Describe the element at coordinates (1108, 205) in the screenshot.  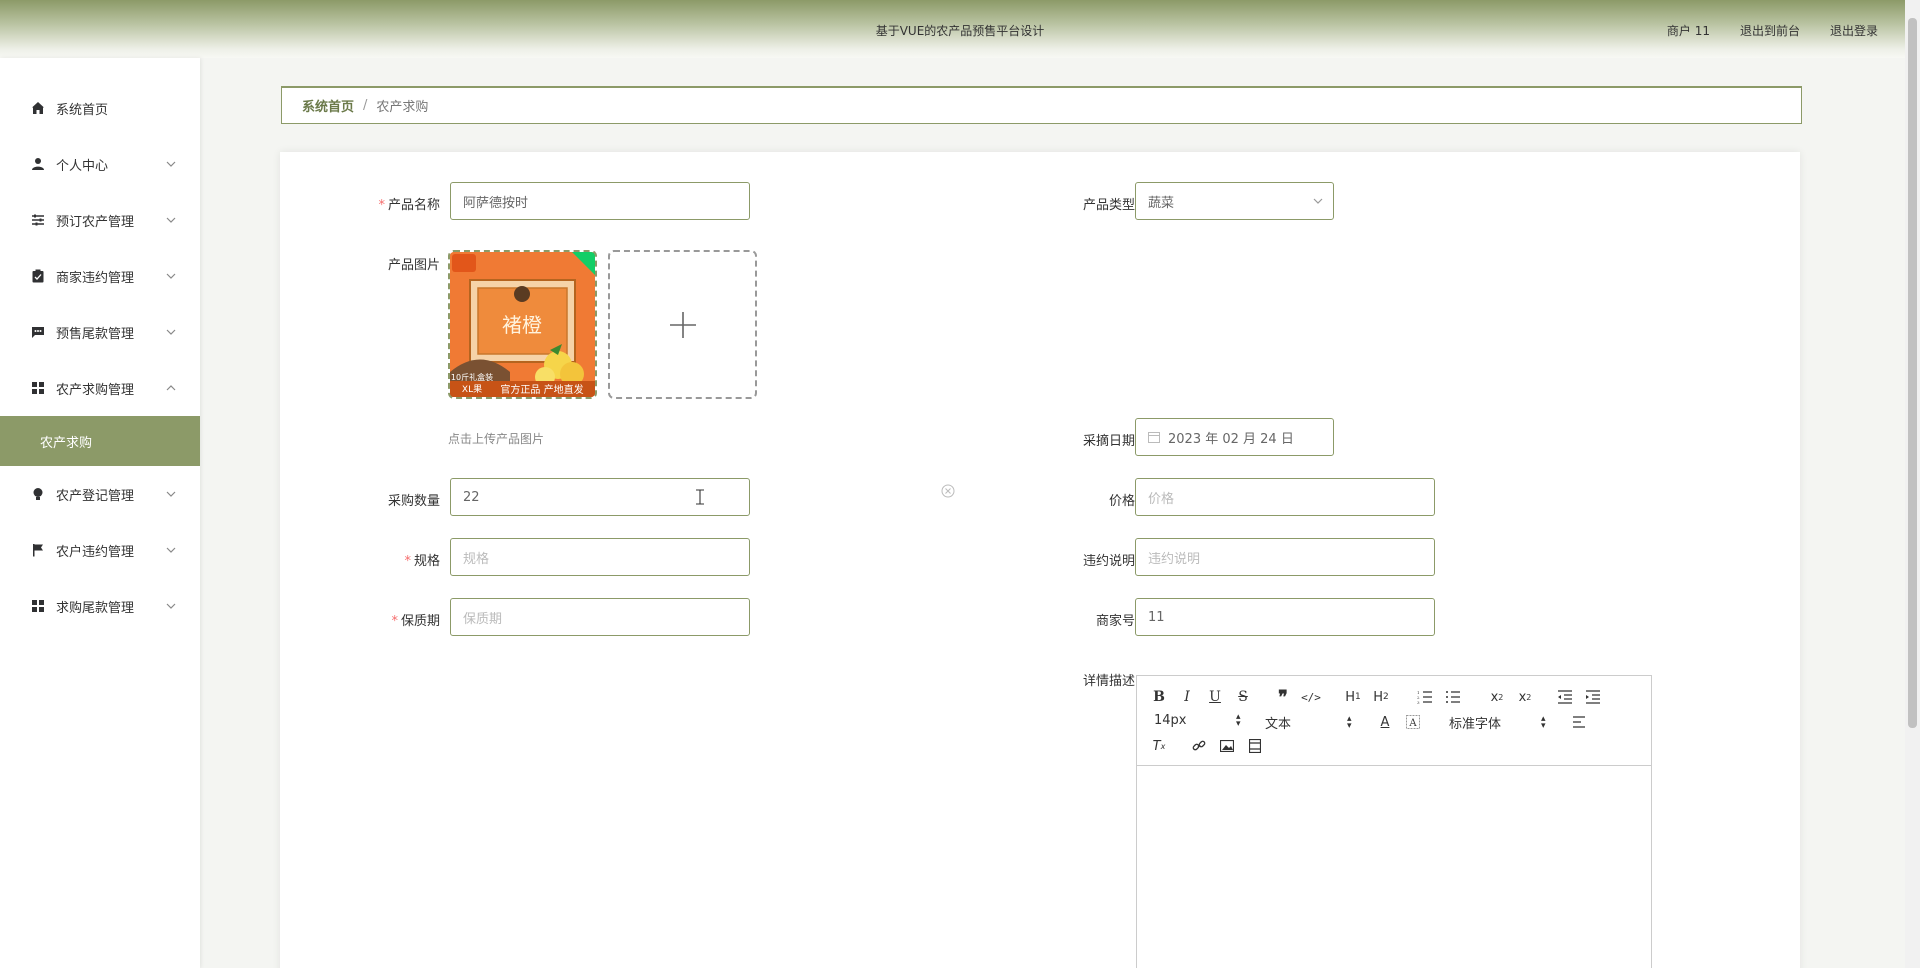
I see `product-type-label: 产品类型` at that location.